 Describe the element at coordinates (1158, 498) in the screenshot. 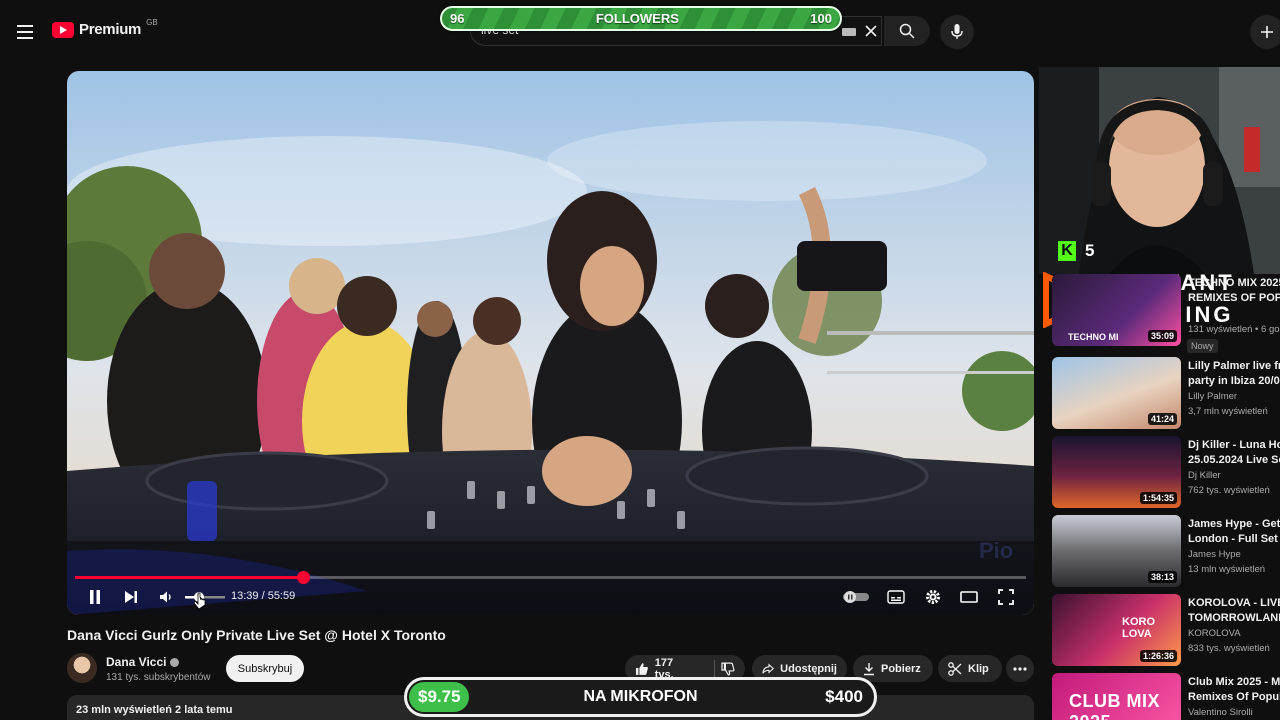

I see `video-duration: 1:54:35` at that location.